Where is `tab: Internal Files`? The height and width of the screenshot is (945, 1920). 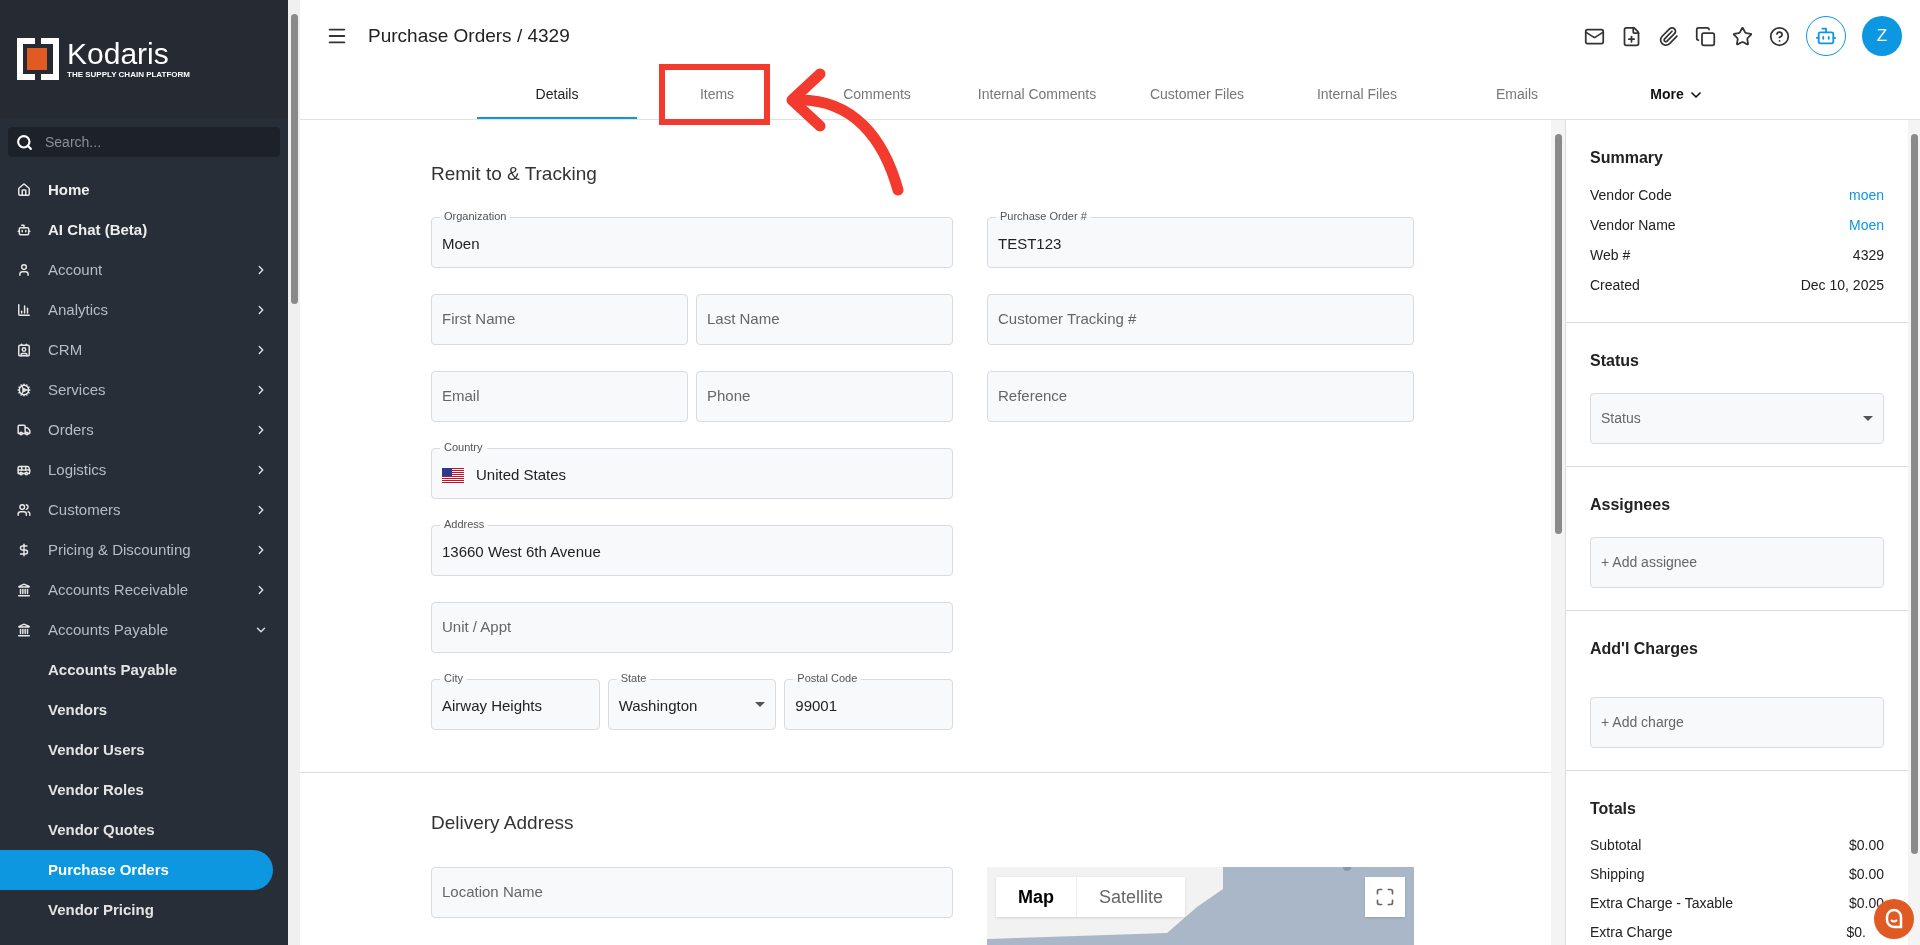
tab: Internal Files is located at coordinates (1357, 95).